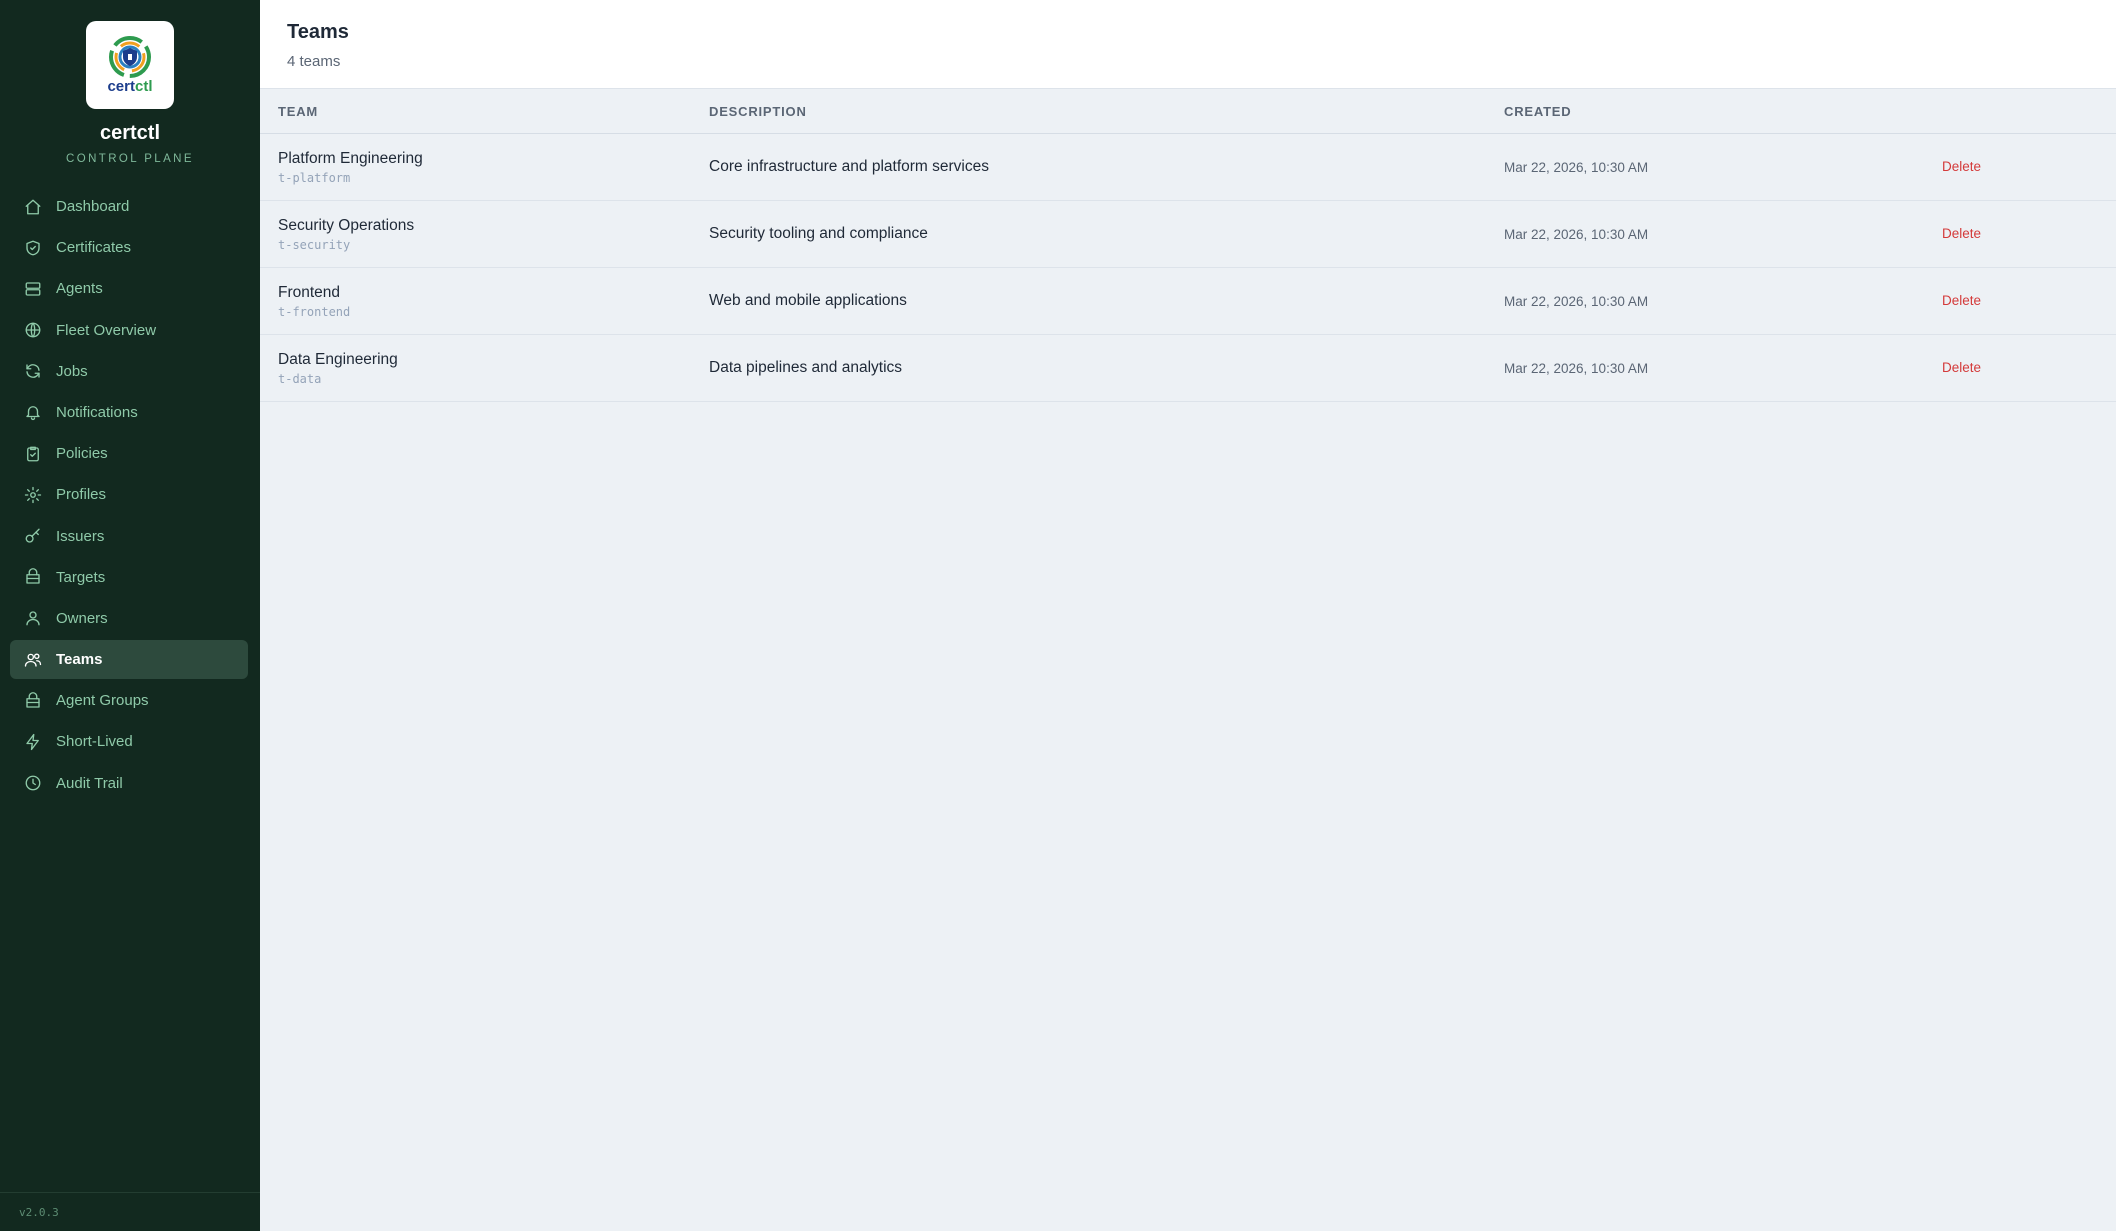 This screenshot has height=1231, width=2116. I want to click on team-name: Data Engineering, so click(338, 359).